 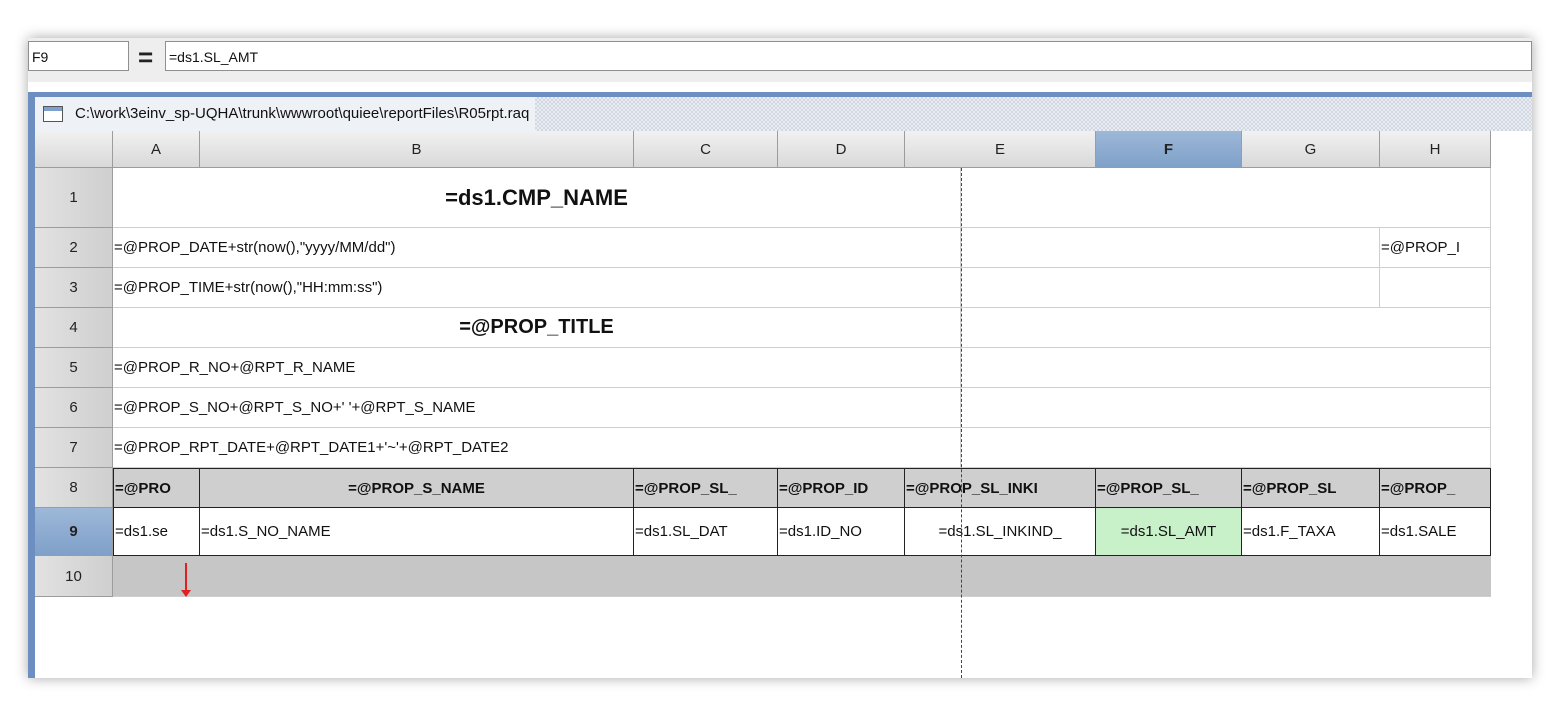 I want to click on cell-a3-time: =@PROP_TIME+str(now(),"HH:mm:ss"), so click(x=537, y=288).